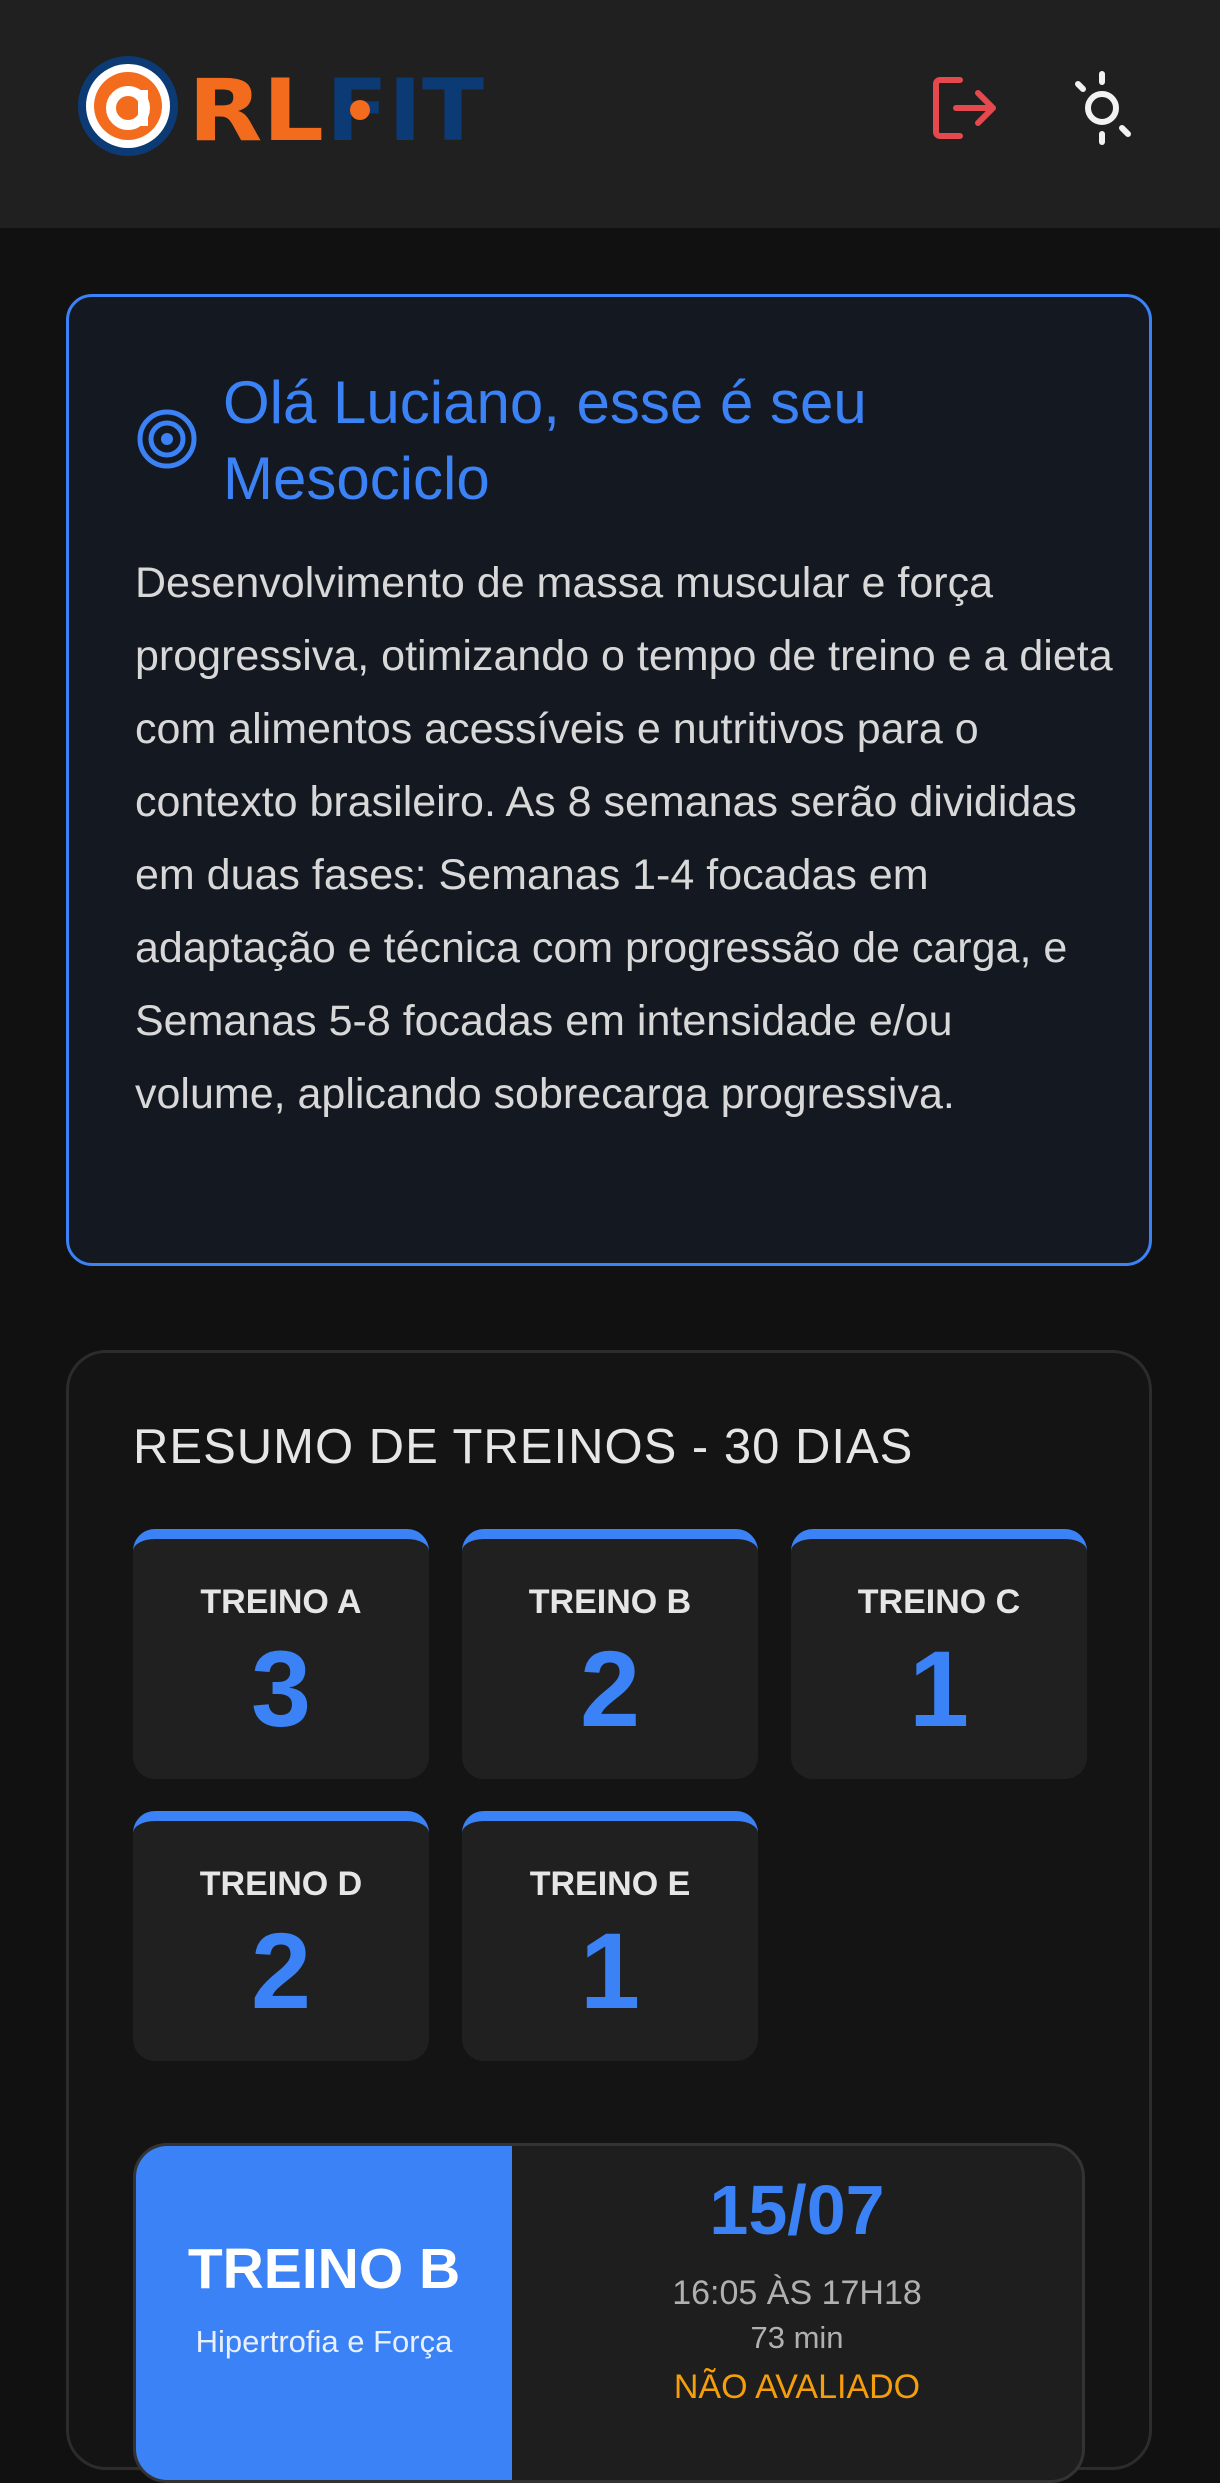  What do you see at coordinates (324, 2313) in the screenshot?
I see `session-header-panel: TREINO B Hipertrofia e Força` at bounding box center [324, 2313].